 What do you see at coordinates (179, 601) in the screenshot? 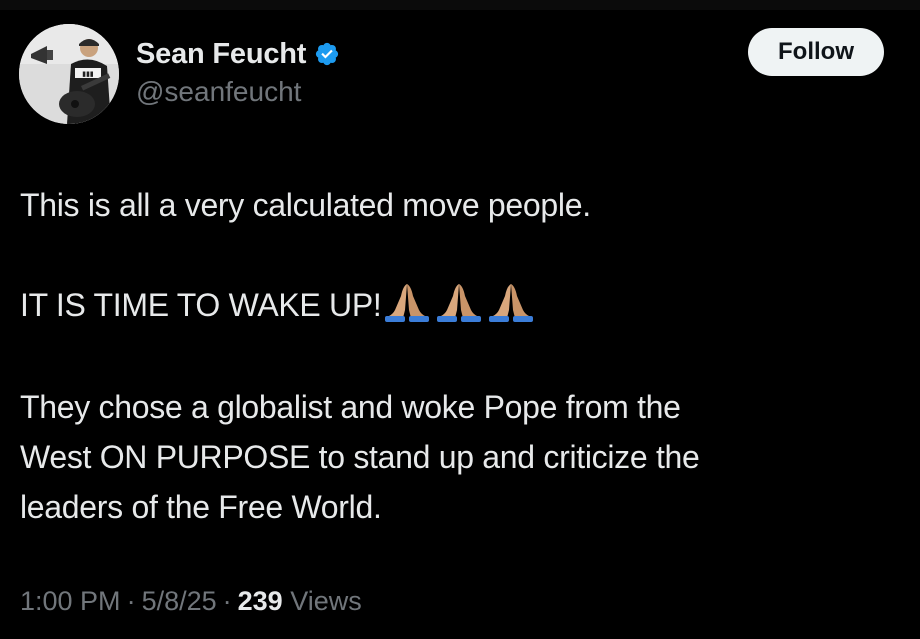
I see `tweet-date: 5/8/25` at bounding box center [179, 601].